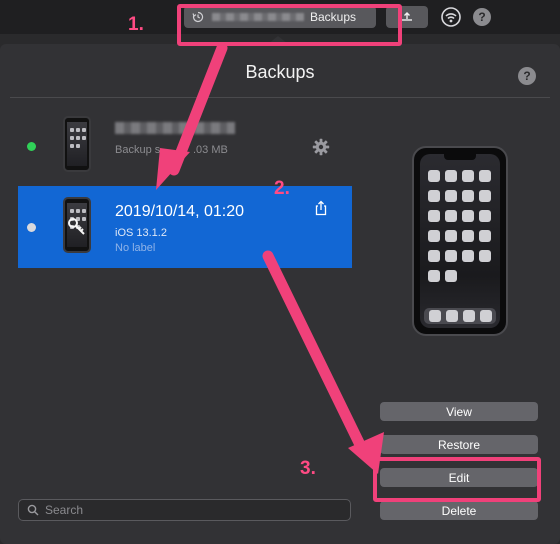 The image size is (560, 544). Describe the element at coordinates (175, 128) in the screenshot. I see `blurred-backup-name` at that location.